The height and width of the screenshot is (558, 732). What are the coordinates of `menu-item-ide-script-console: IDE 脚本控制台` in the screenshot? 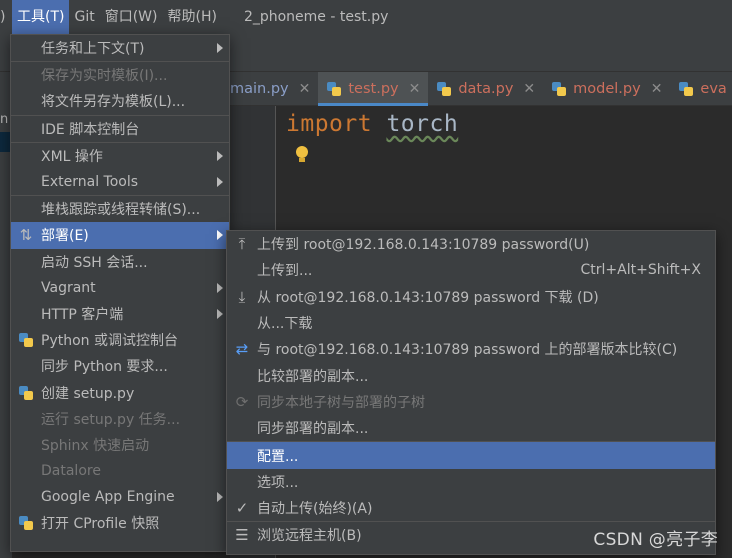 It's located at (120, 129).